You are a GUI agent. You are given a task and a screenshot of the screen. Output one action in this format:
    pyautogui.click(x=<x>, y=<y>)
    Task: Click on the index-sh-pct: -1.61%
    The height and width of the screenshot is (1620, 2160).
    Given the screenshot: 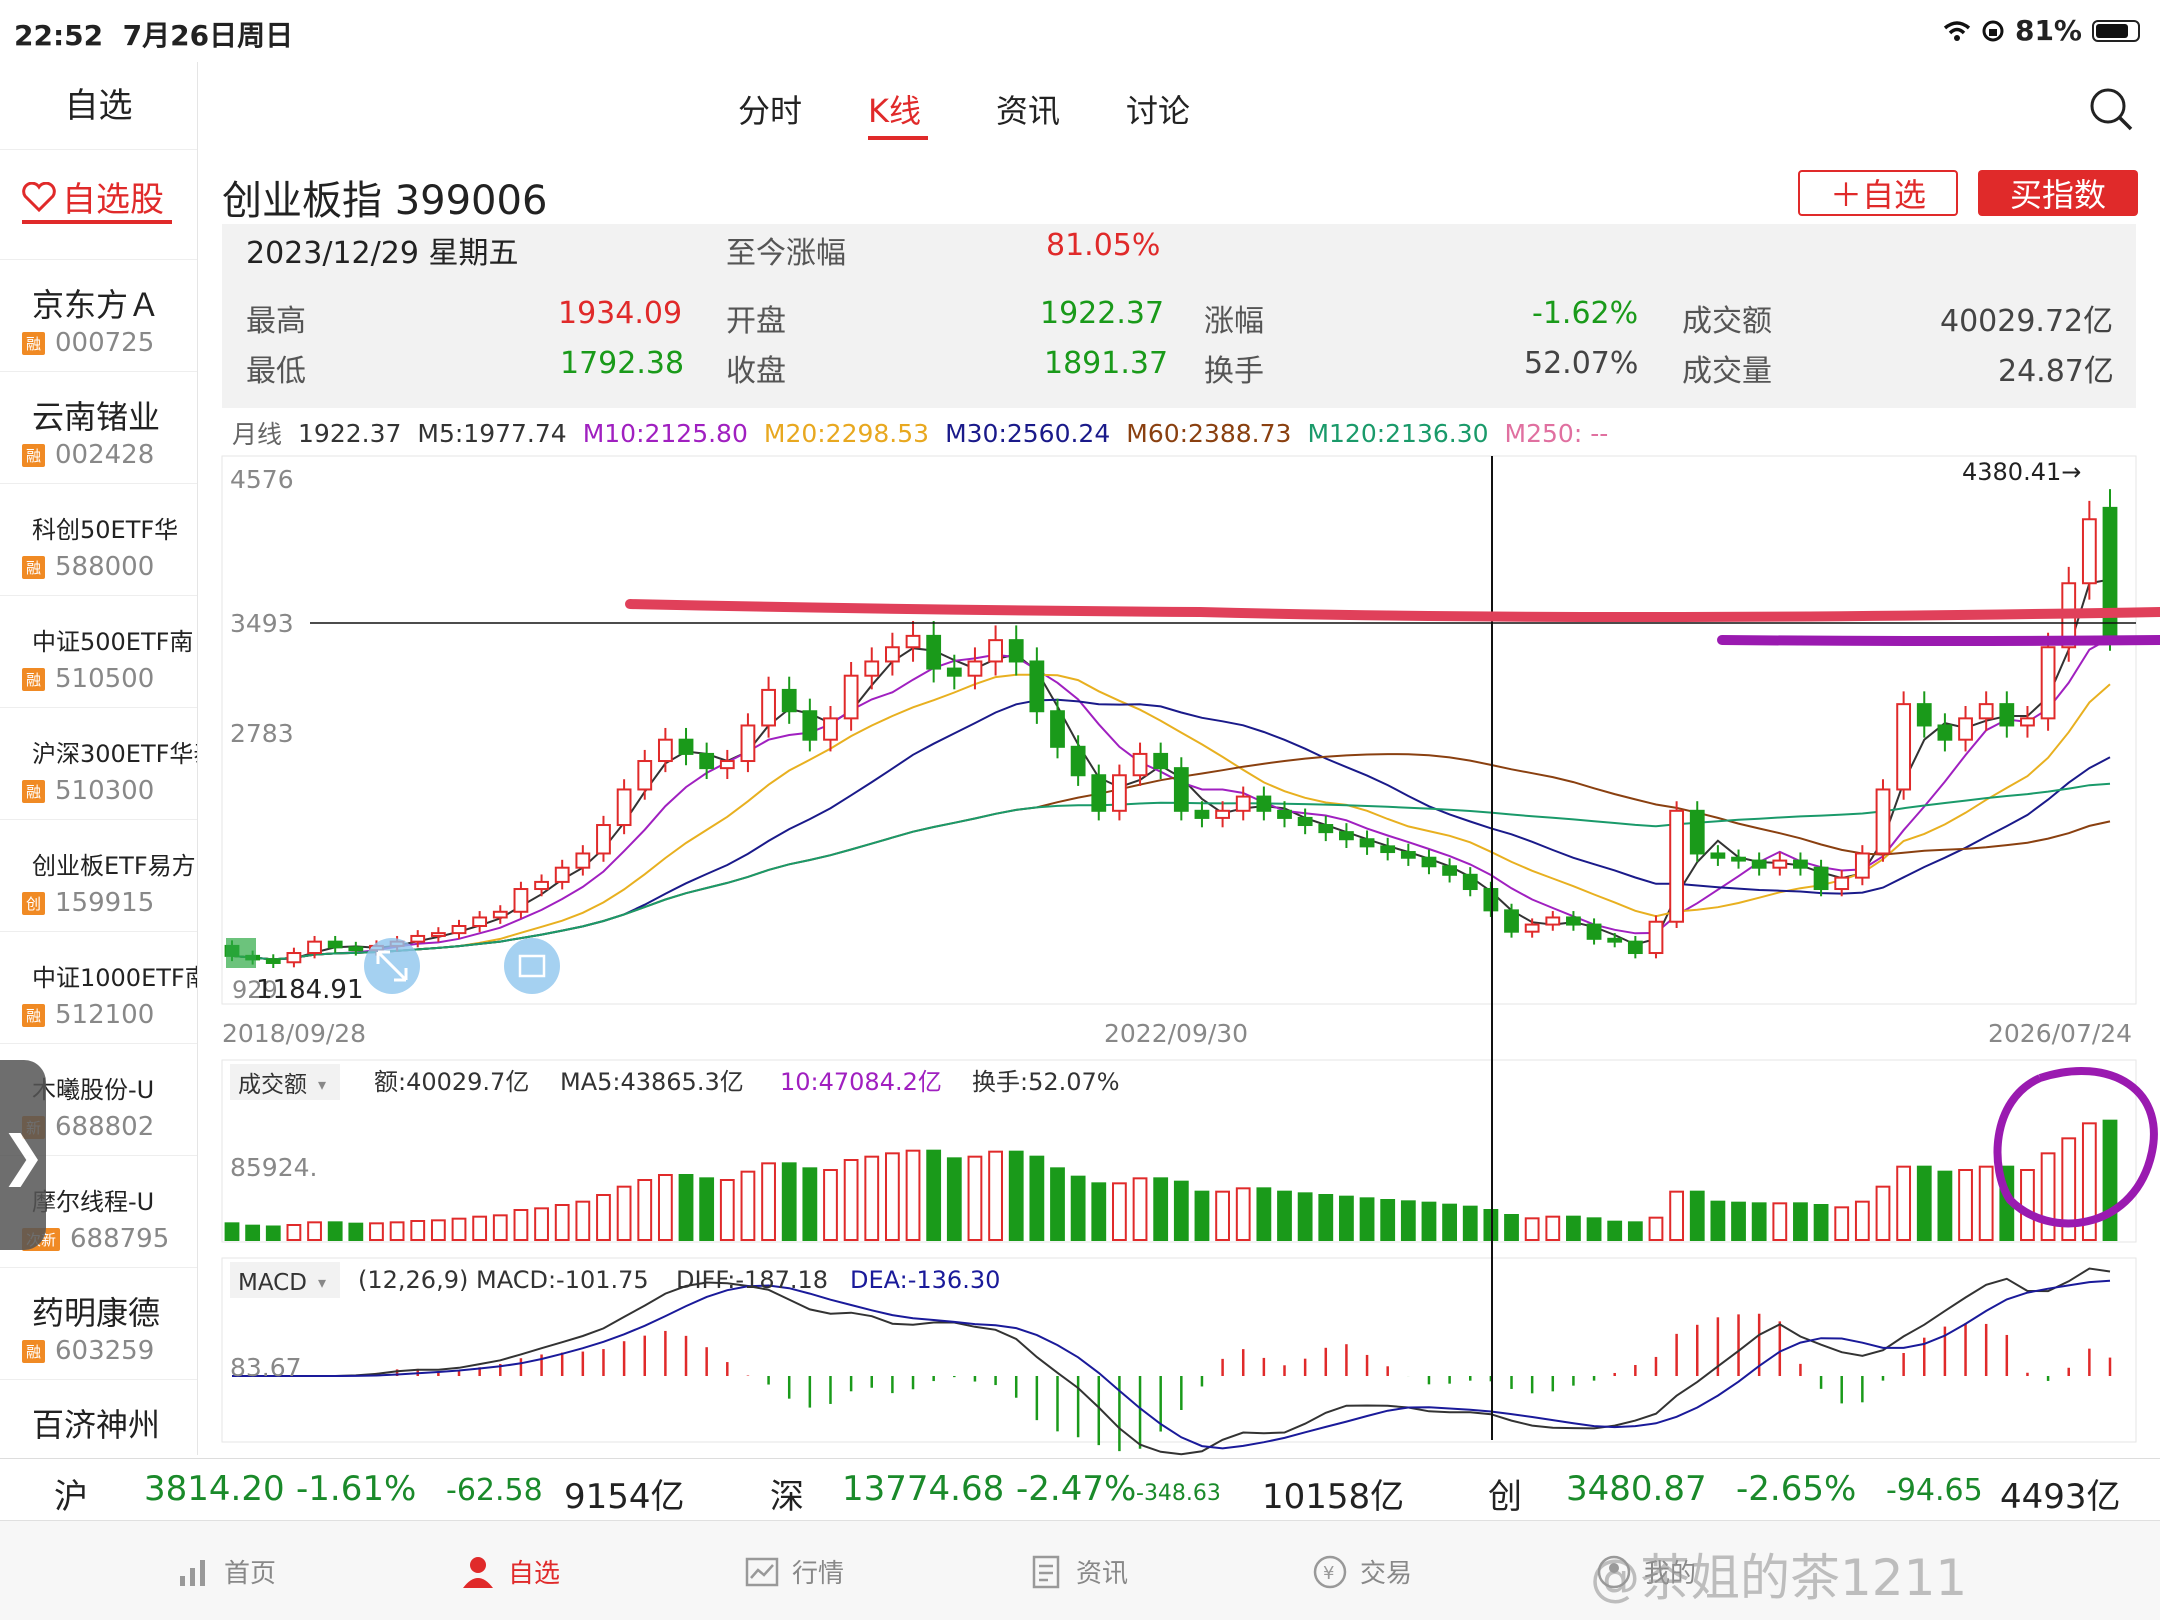 What is the action you would take?
    pyautogui.click(x=356, y=1489)
    